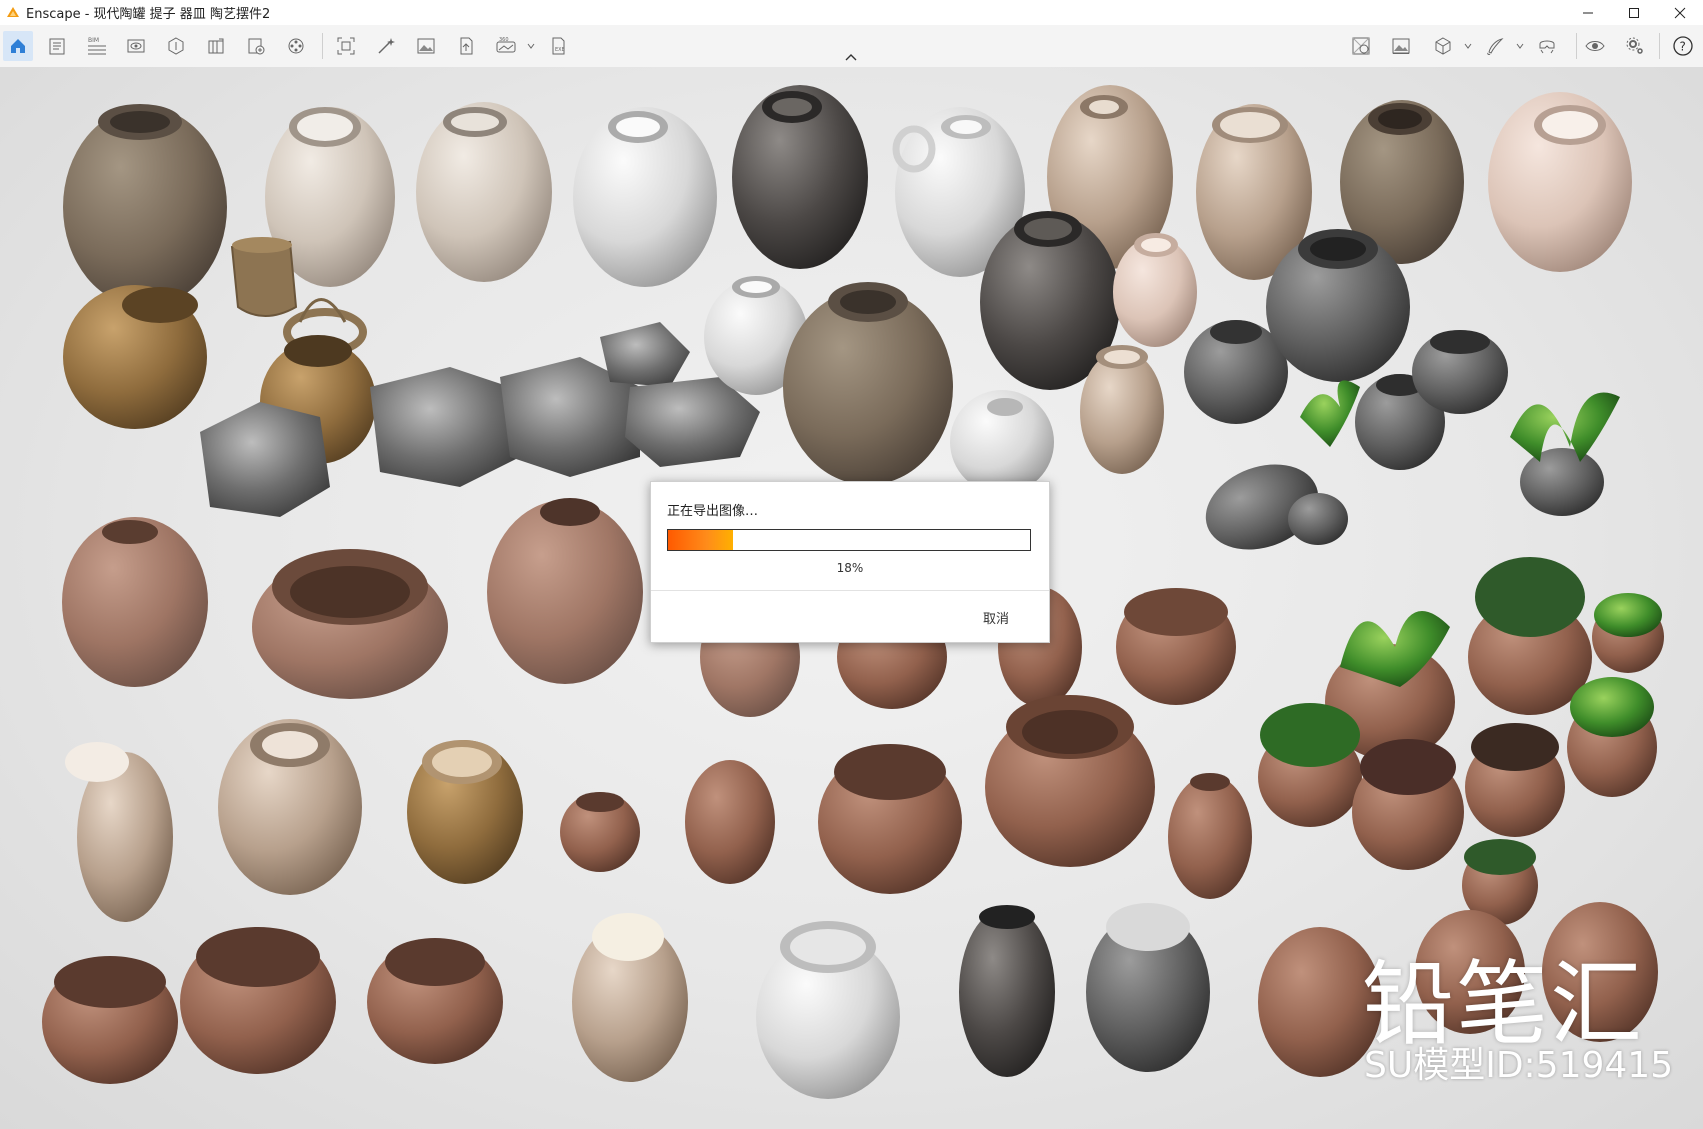  I want to click on cancel-button: 取消, so click(996, 617).